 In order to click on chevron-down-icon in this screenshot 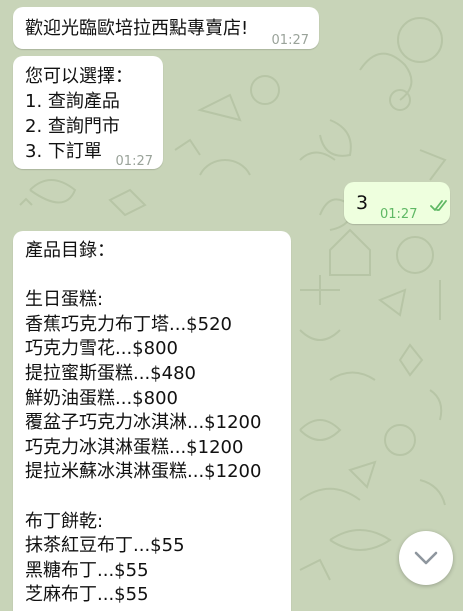, I will do `click(426, 558)`.